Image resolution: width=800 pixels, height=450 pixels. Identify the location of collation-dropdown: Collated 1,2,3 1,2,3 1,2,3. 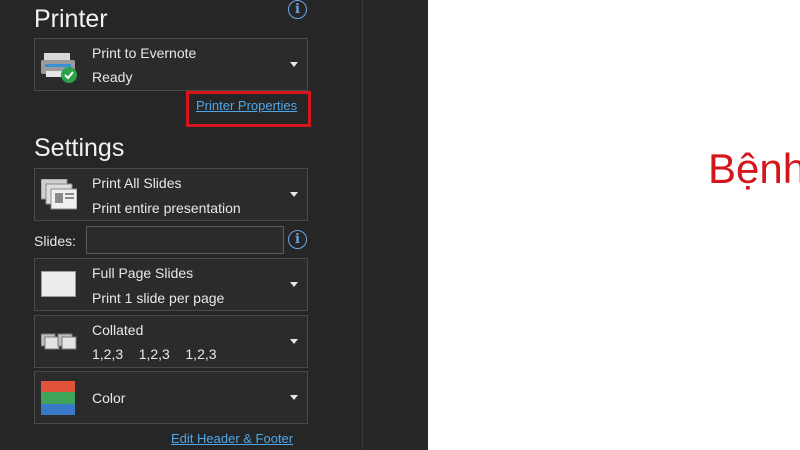
(171, 341).